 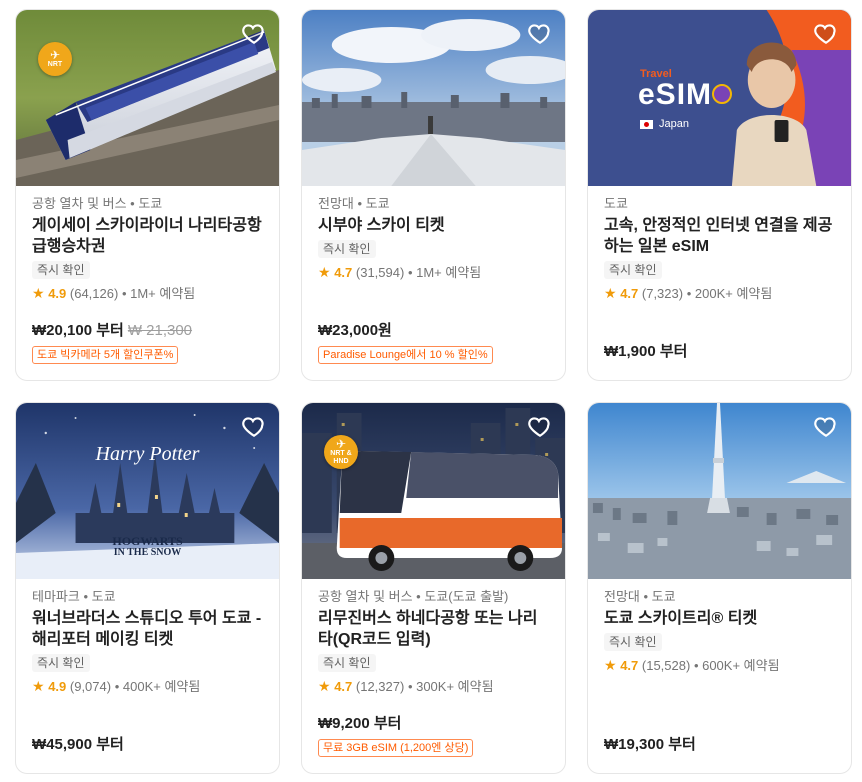 I want to click on card-category: 도쿄, so click(x=616, y=203).